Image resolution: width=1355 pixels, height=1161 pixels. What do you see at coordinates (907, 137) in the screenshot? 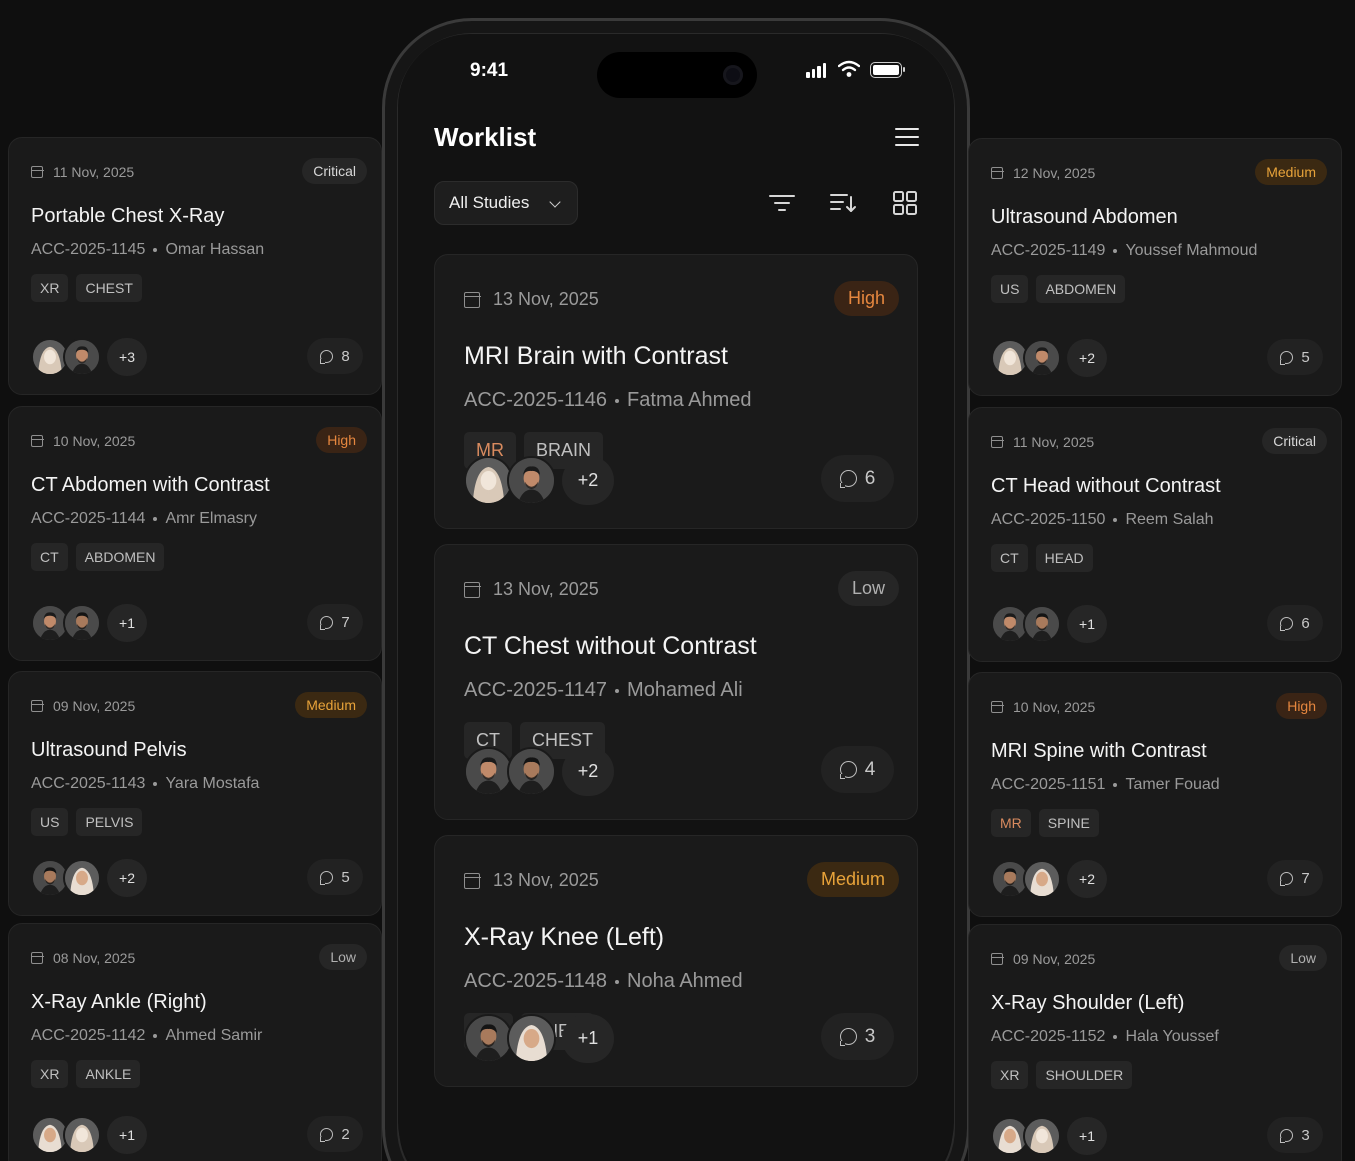
I see `hamburger-menu-icon` at bounding box center [907, 137].